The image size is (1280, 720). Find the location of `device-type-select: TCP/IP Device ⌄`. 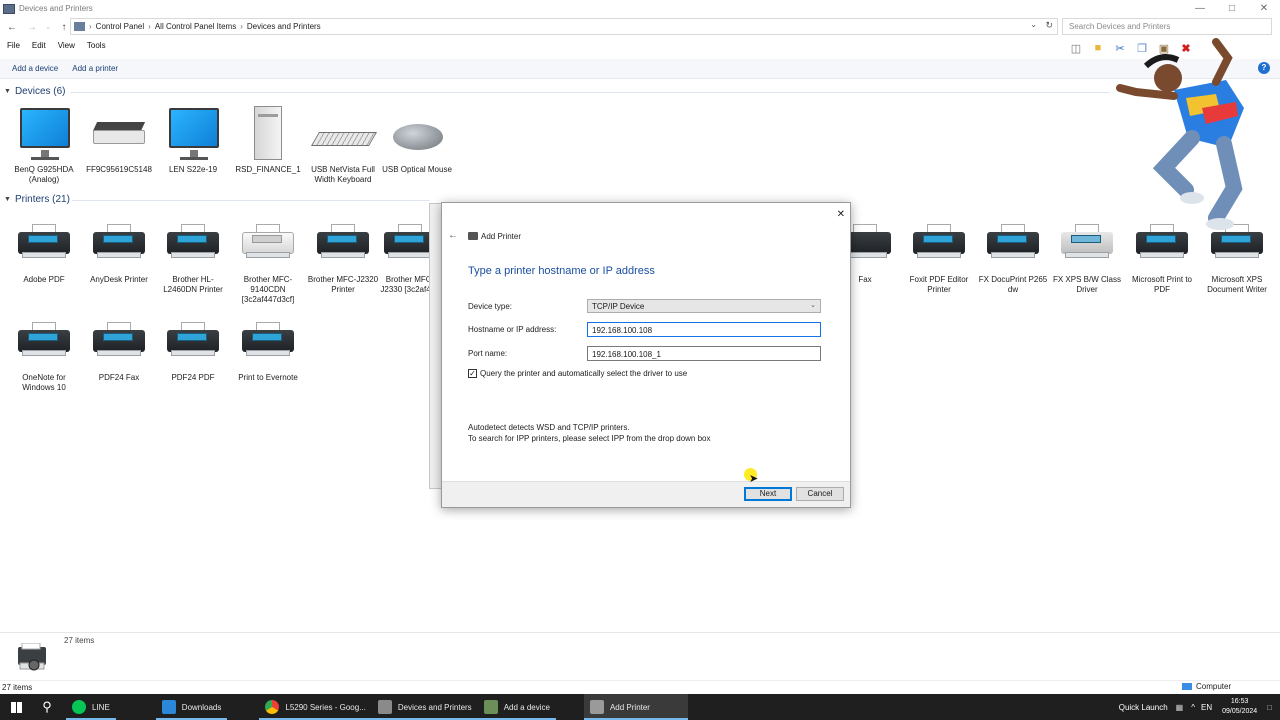

device-type-select: TCP/IP Device ⌄ is located at coordinates (704, 306).